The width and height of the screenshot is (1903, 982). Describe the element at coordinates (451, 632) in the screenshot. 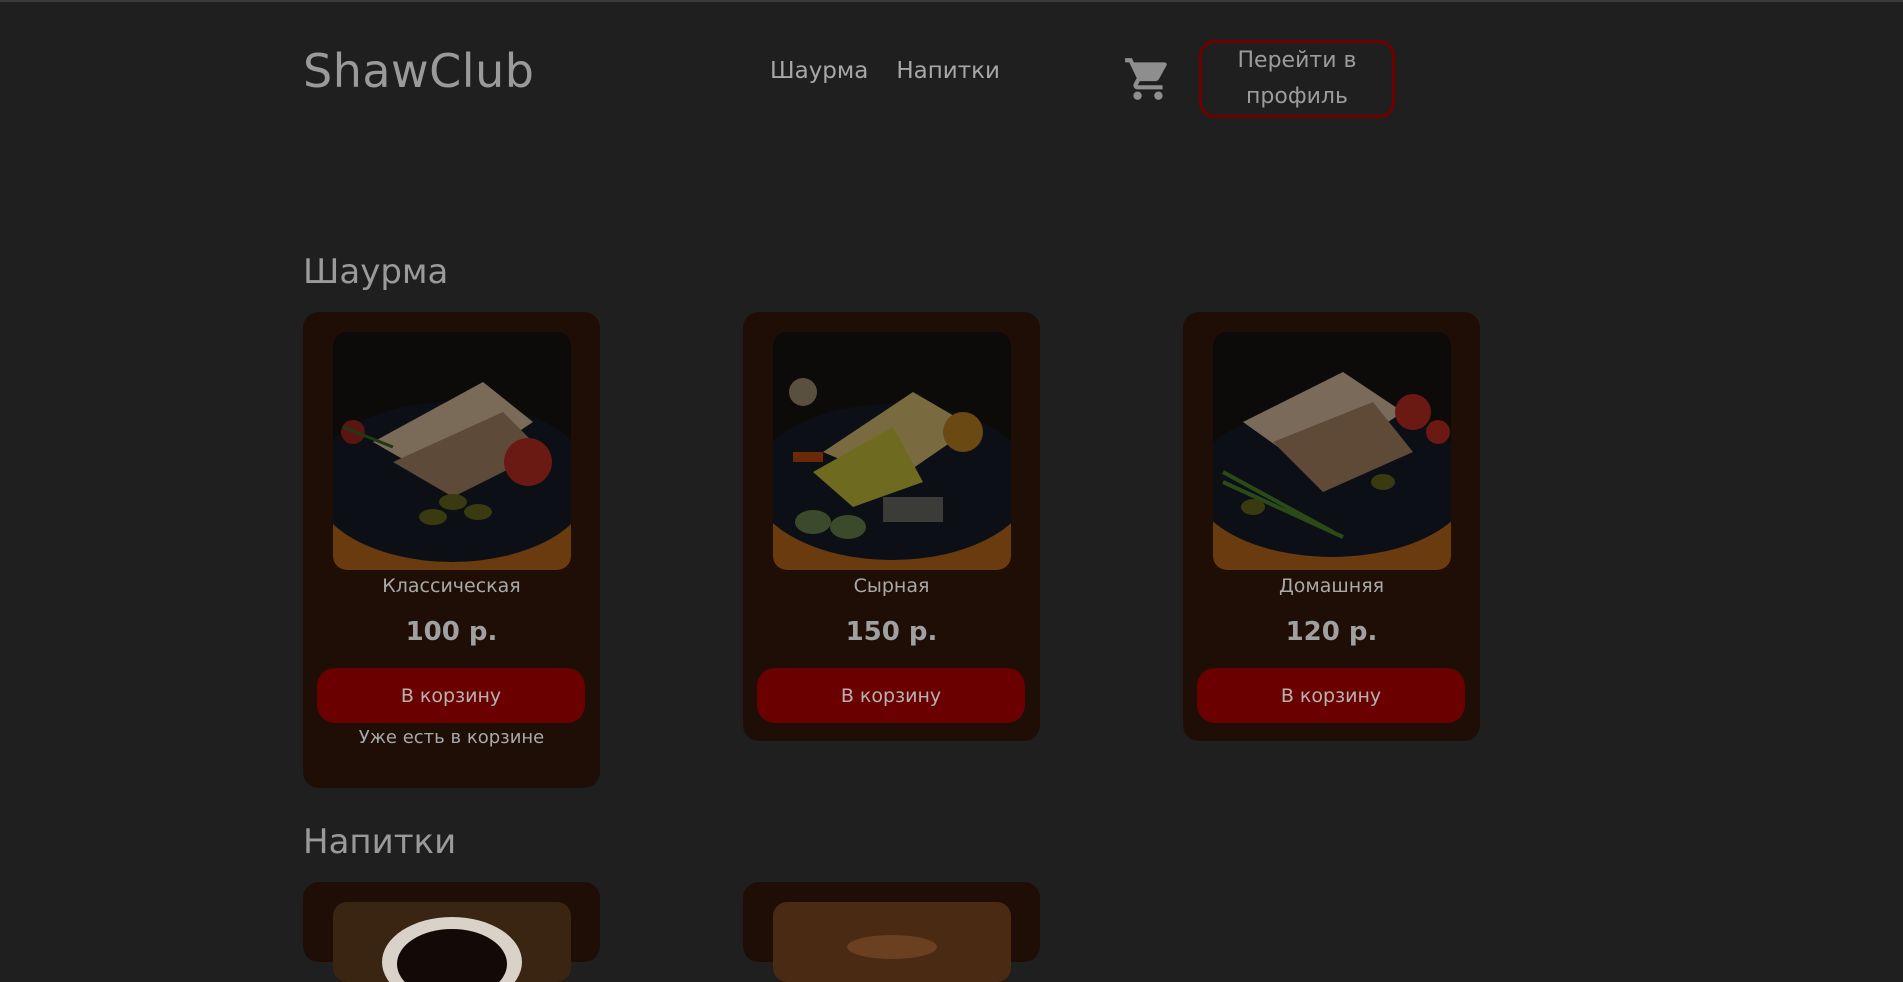

I see `product-price: 100 р.` at that location.